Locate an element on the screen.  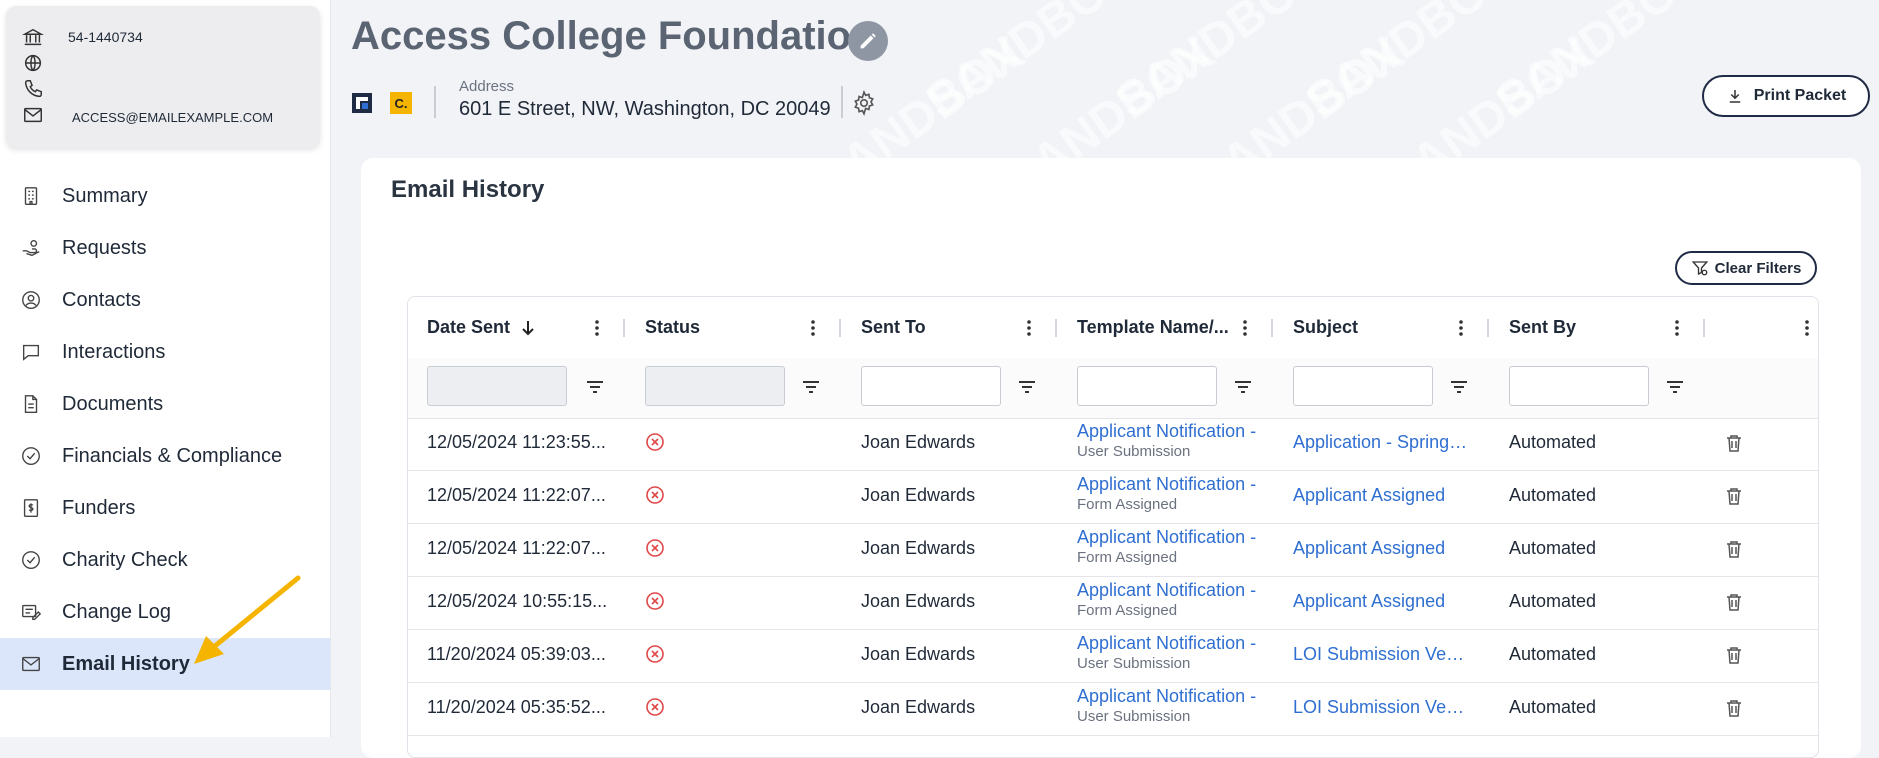
column-header-date-sent: Date Sent is located at coordinates (481, 327).